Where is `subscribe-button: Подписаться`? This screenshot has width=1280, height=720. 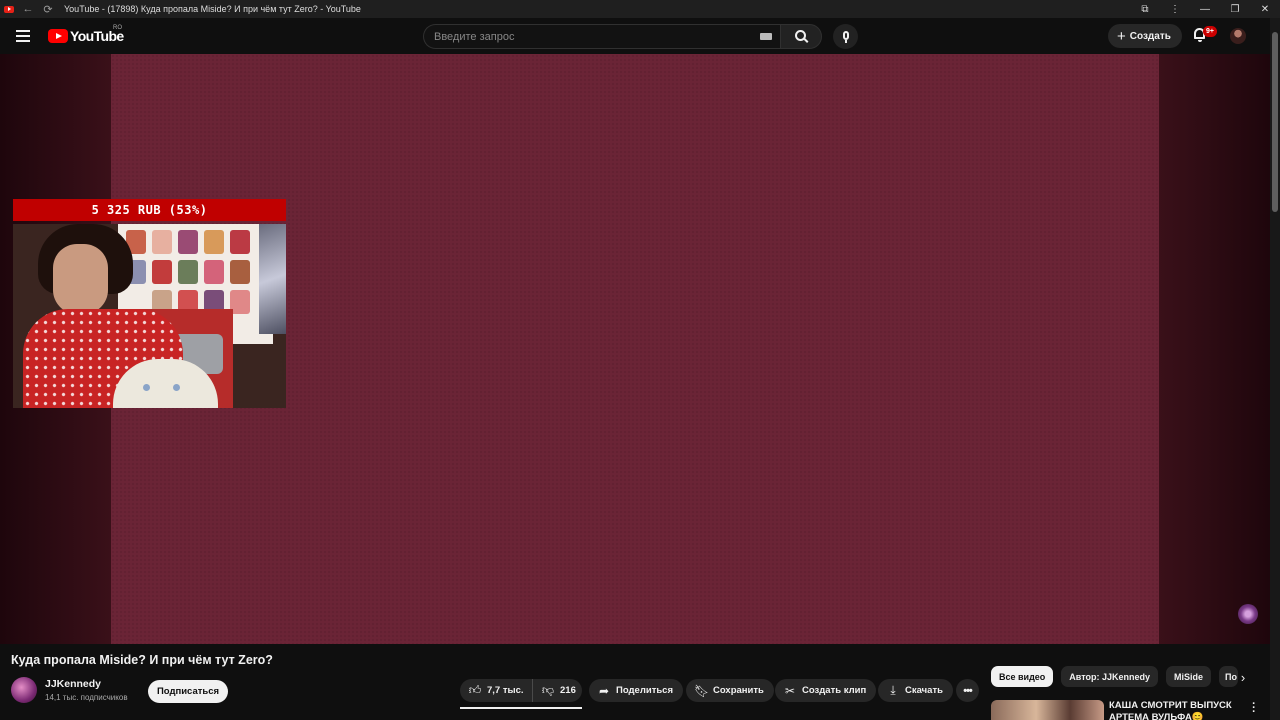
subscribe-button: Подписаться is located at coordinates (188, 691).